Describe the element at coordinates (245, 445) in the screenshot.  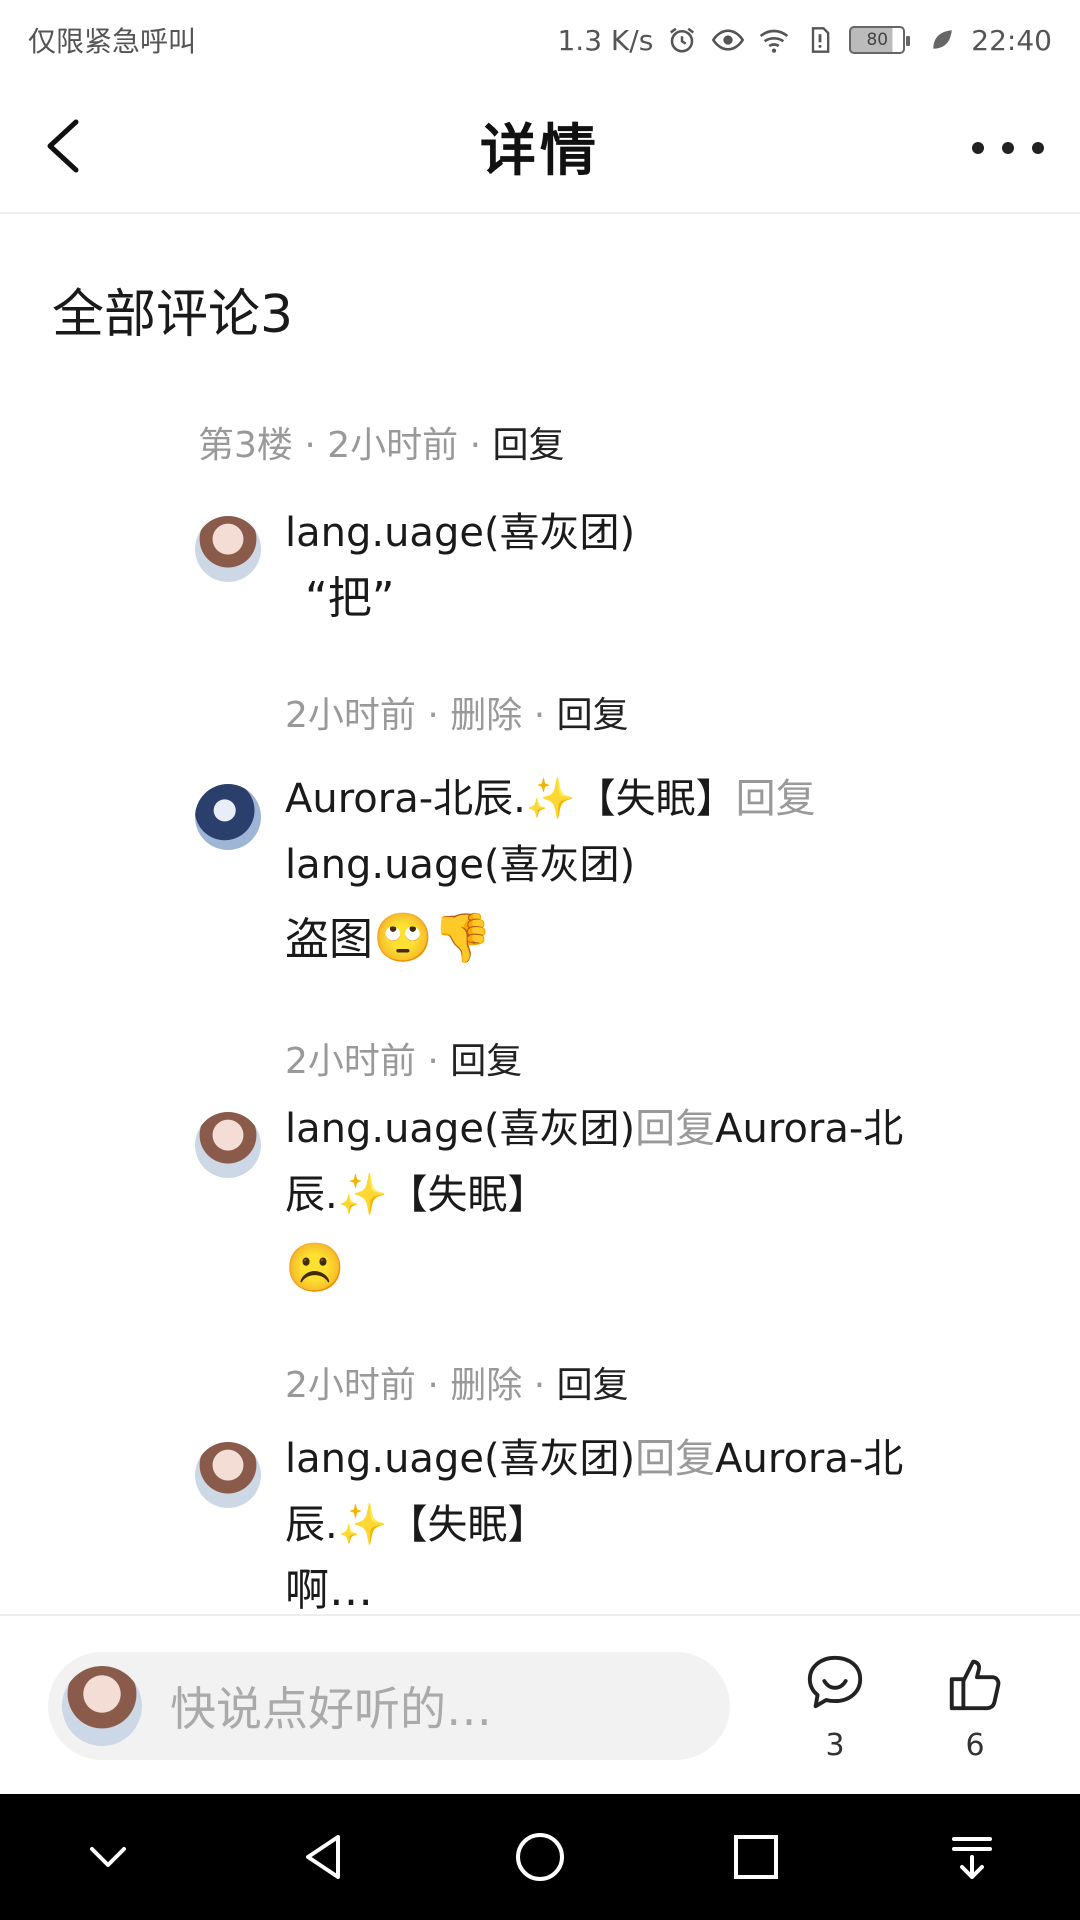
I see `floor-number: 第3楼` at that location.